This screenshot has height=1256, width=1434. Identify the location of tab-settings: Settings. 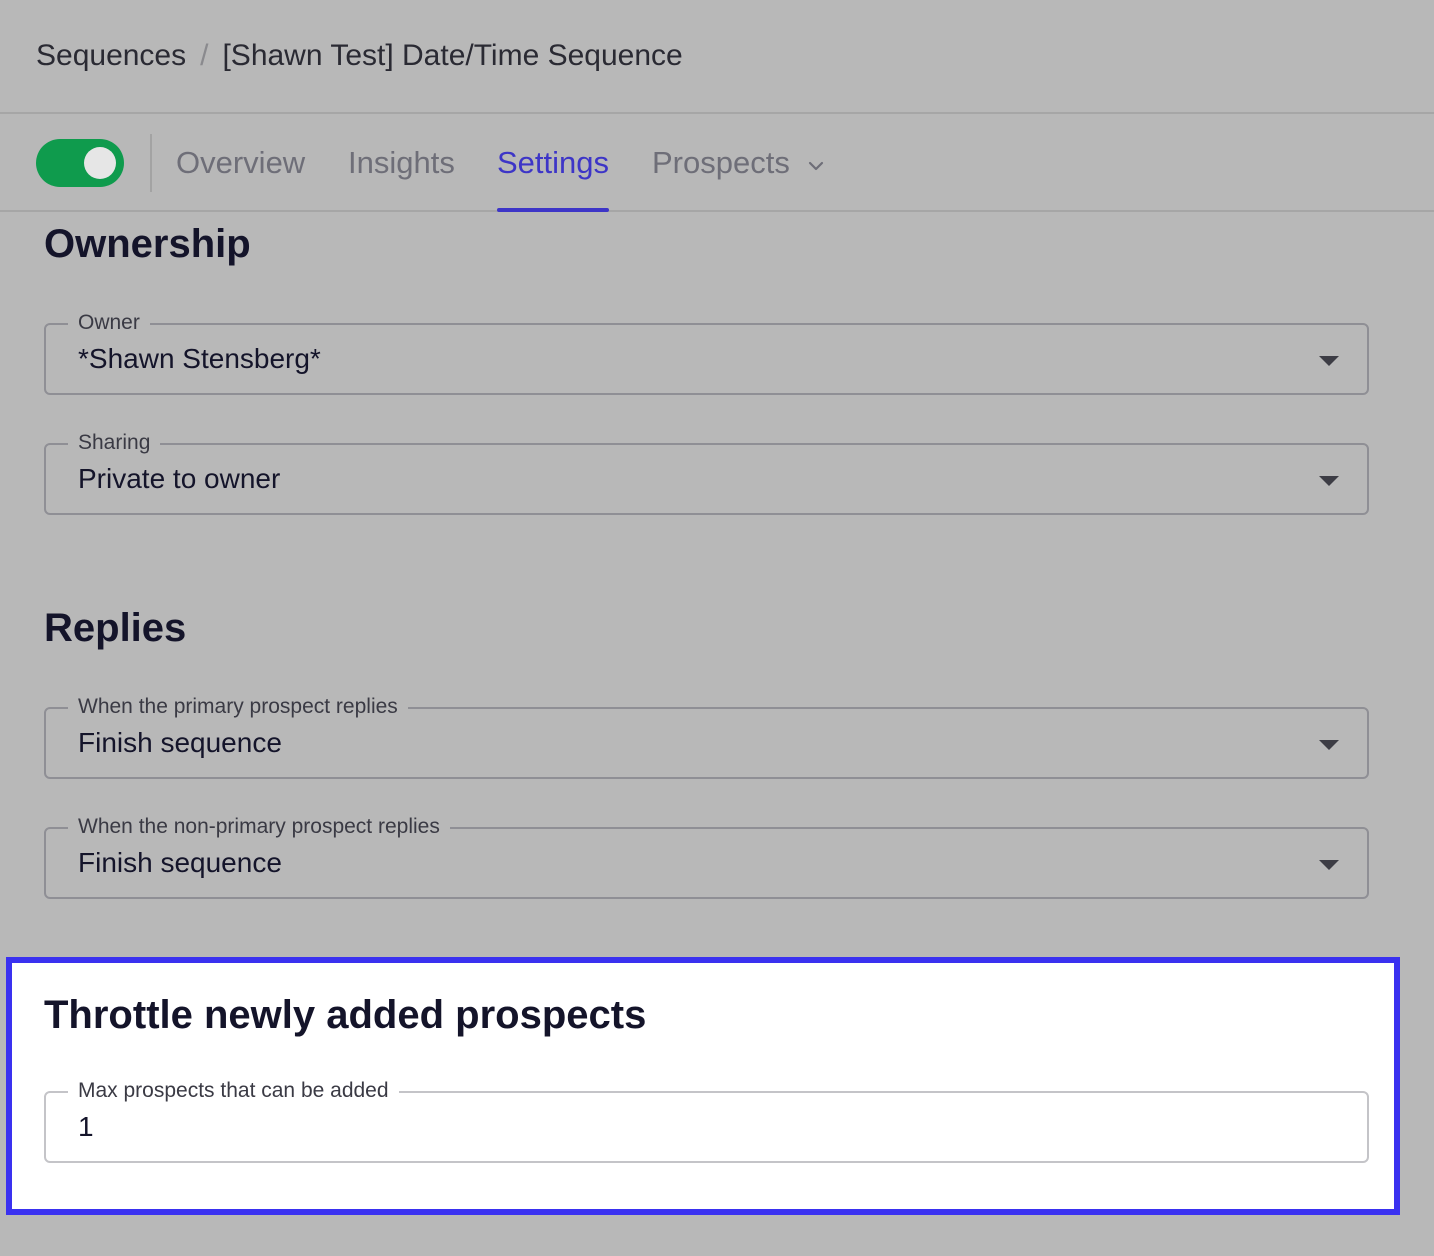
(553, 163).